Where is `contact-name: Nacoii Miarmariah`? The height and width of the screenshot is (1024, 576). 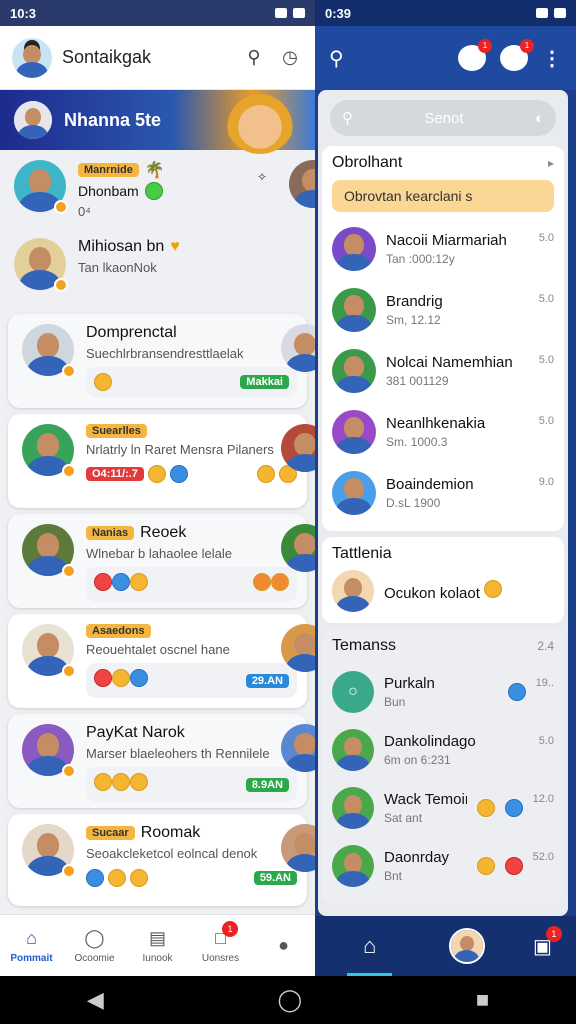
contact-name: Nacoii Miarmariah is located at coordinates (446, 240).